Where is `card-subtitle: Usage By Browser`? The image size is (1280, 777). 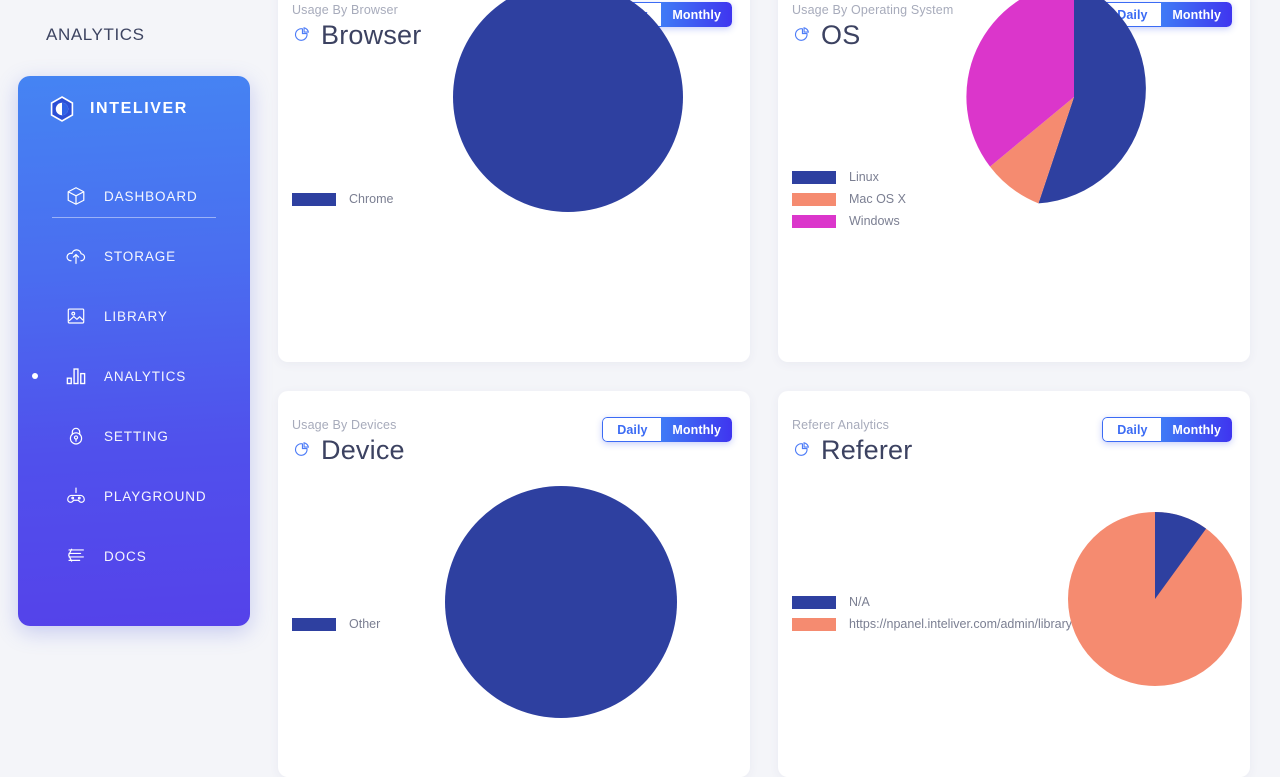
card-subtitle: Usage By Browser is located at coordinates (345, 10).